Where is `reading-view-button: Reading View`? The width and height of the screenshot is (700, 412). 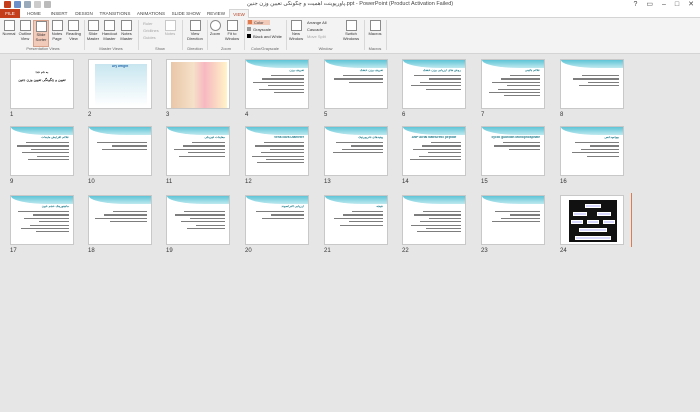 reading-view-button: Reading View is located at coordinates (73, 30).